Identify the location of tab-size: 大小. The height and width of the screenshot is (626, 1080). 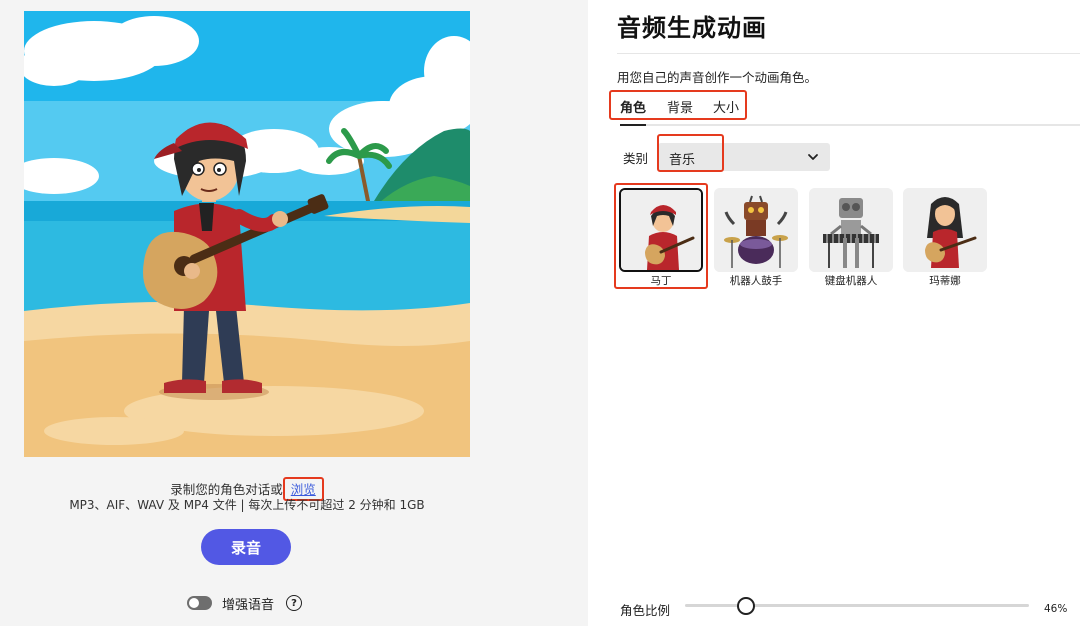
(726, 106).